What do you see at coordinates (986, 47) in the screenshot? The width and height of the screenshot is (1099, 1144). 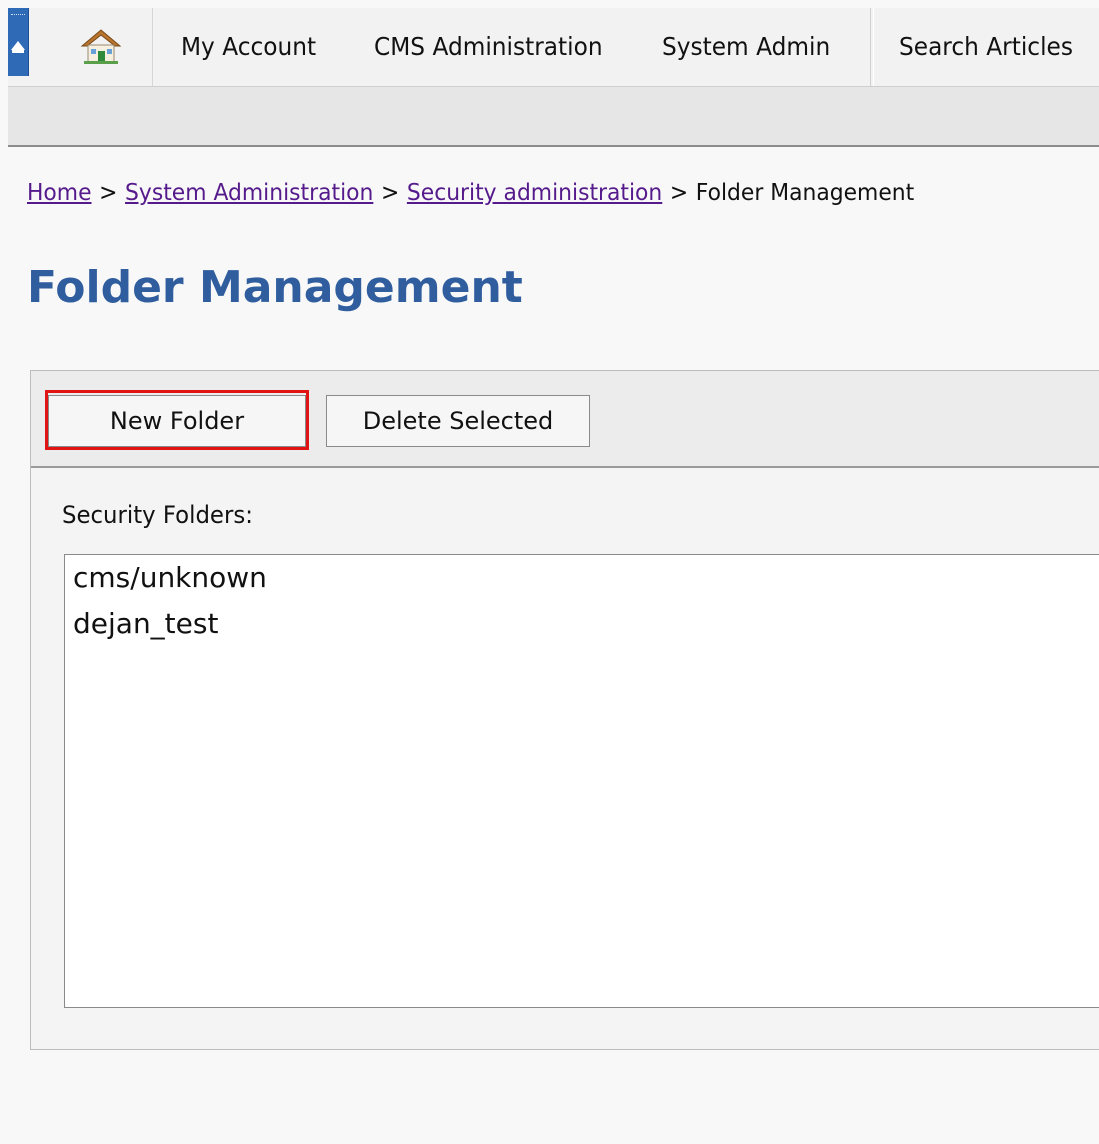 I see `nav-search-articles: Search Articles` at bounding box center [986, 47].